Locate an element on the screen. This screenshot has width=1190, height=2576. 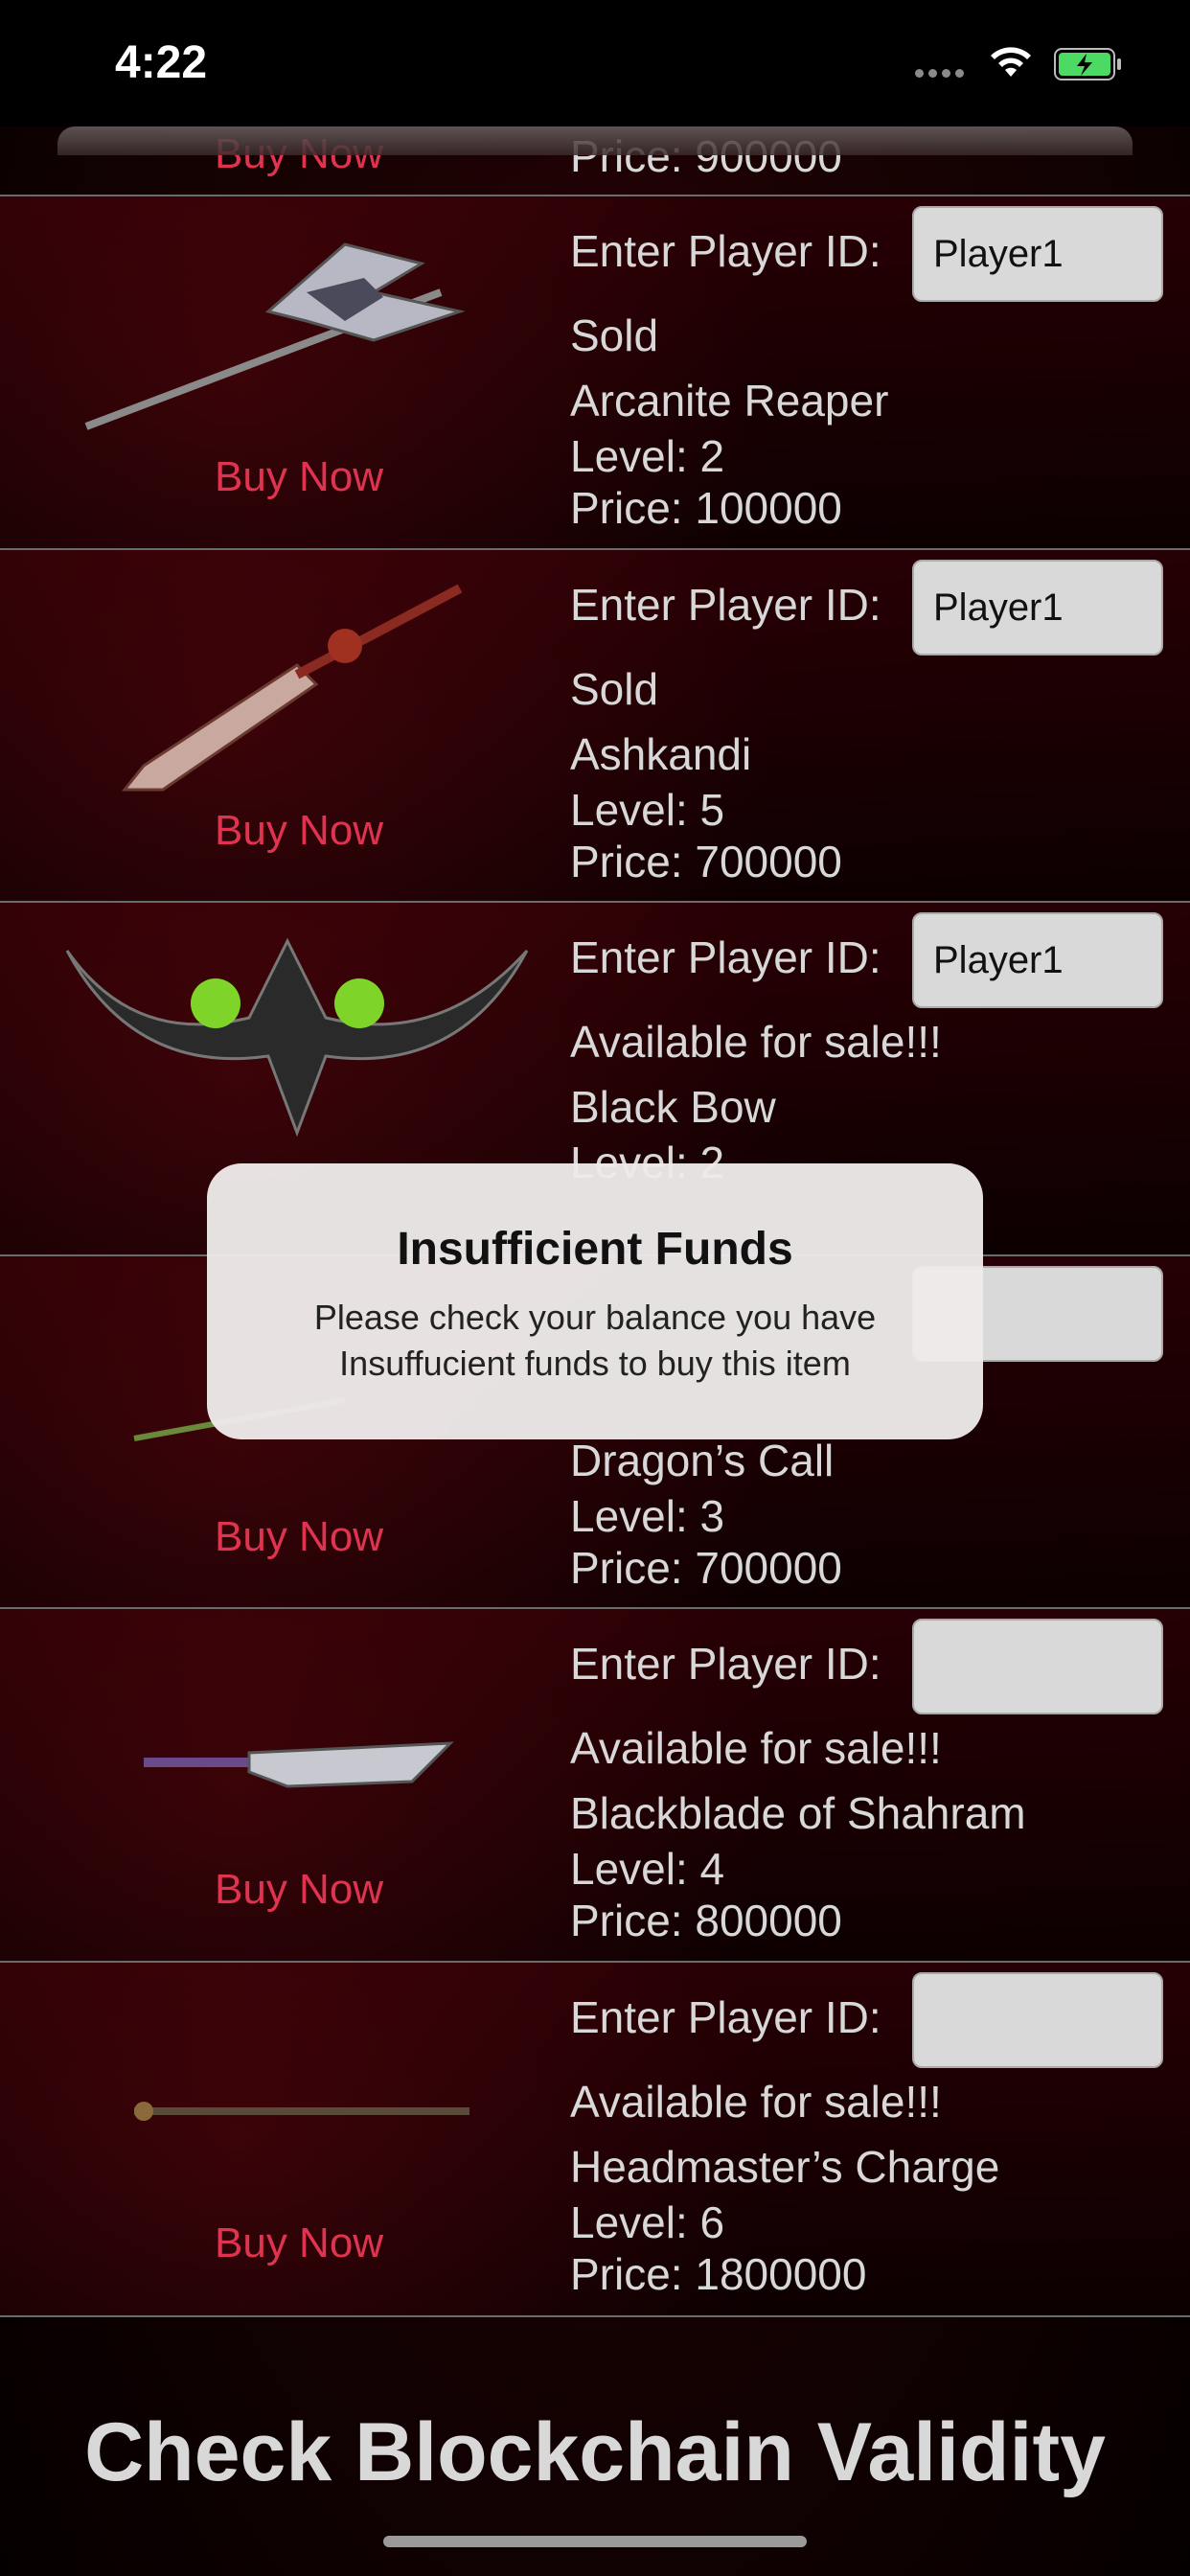
home-indicator is located at coordinates (595, 2541).